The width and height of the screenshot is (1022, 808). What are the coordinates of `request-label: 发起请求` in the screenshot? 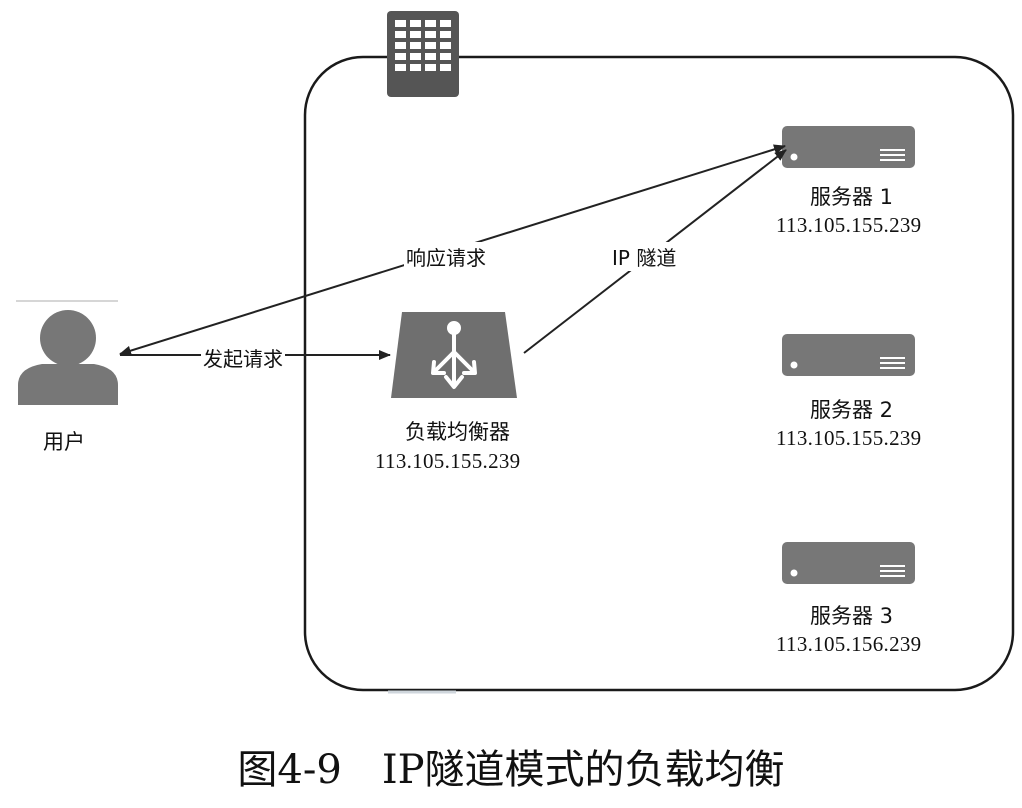 It's located at (243, 357).